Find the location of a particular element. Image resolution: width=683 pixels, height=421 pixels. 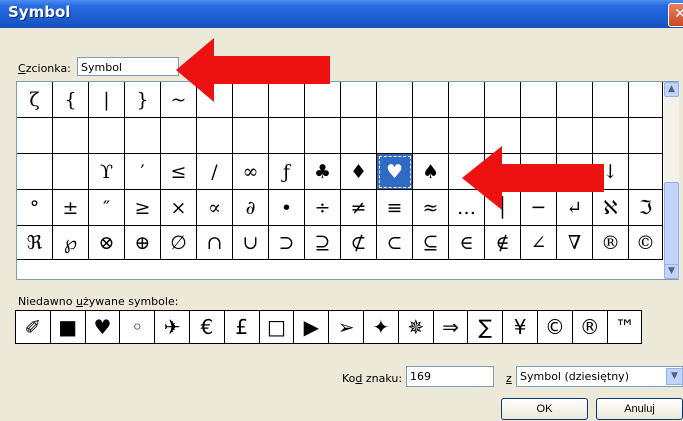

symbol-cell: / is located at coordinates (215, 172).